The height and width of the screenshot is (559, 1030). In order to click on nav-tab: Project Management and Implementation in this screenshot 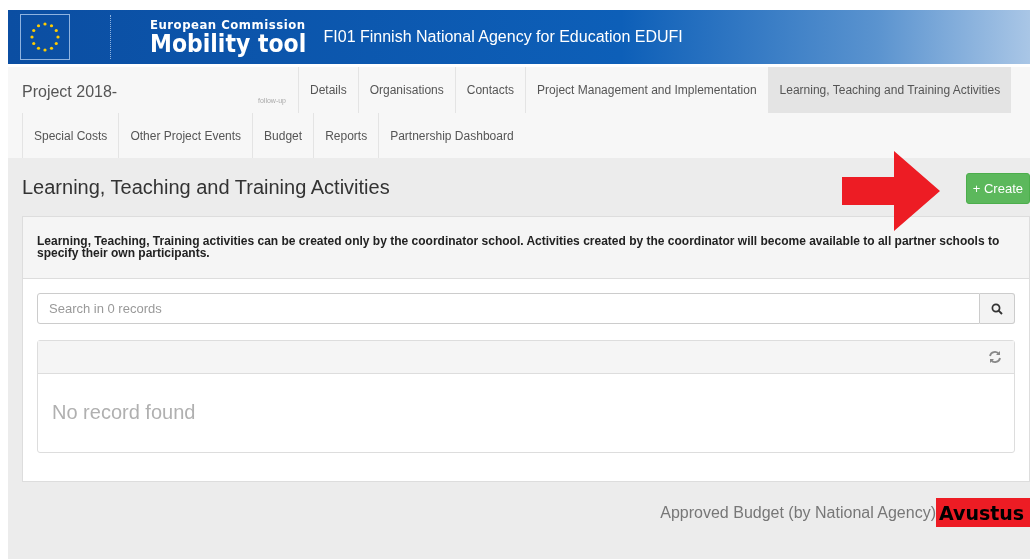, I will do `click(646, 90)`.